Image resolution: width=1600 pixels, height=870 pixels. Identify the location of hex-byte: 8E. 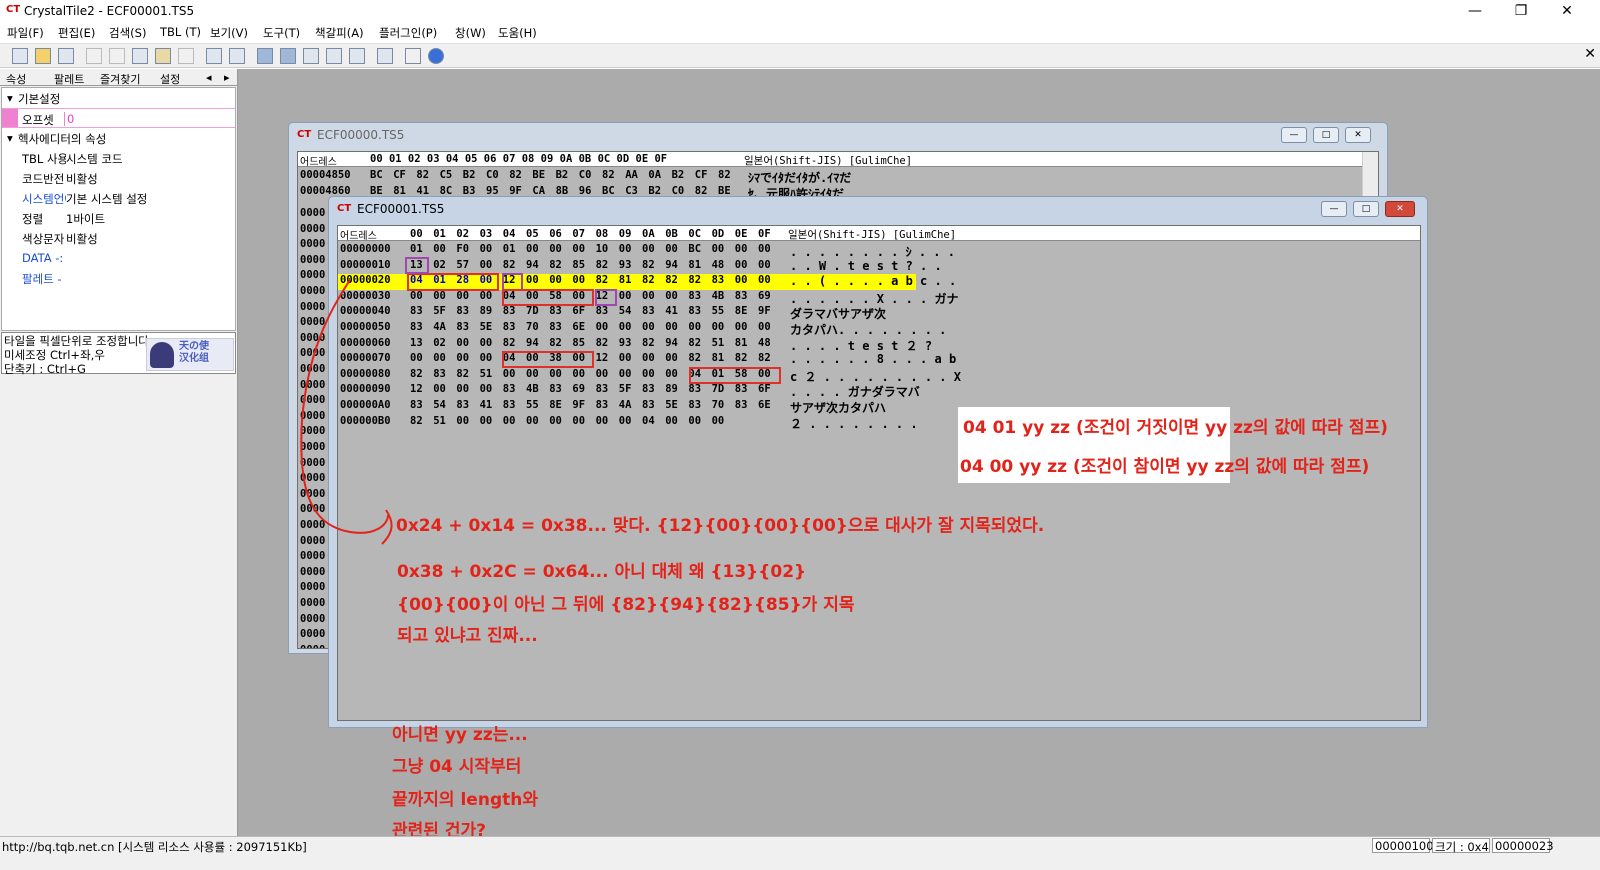
(741, 311).